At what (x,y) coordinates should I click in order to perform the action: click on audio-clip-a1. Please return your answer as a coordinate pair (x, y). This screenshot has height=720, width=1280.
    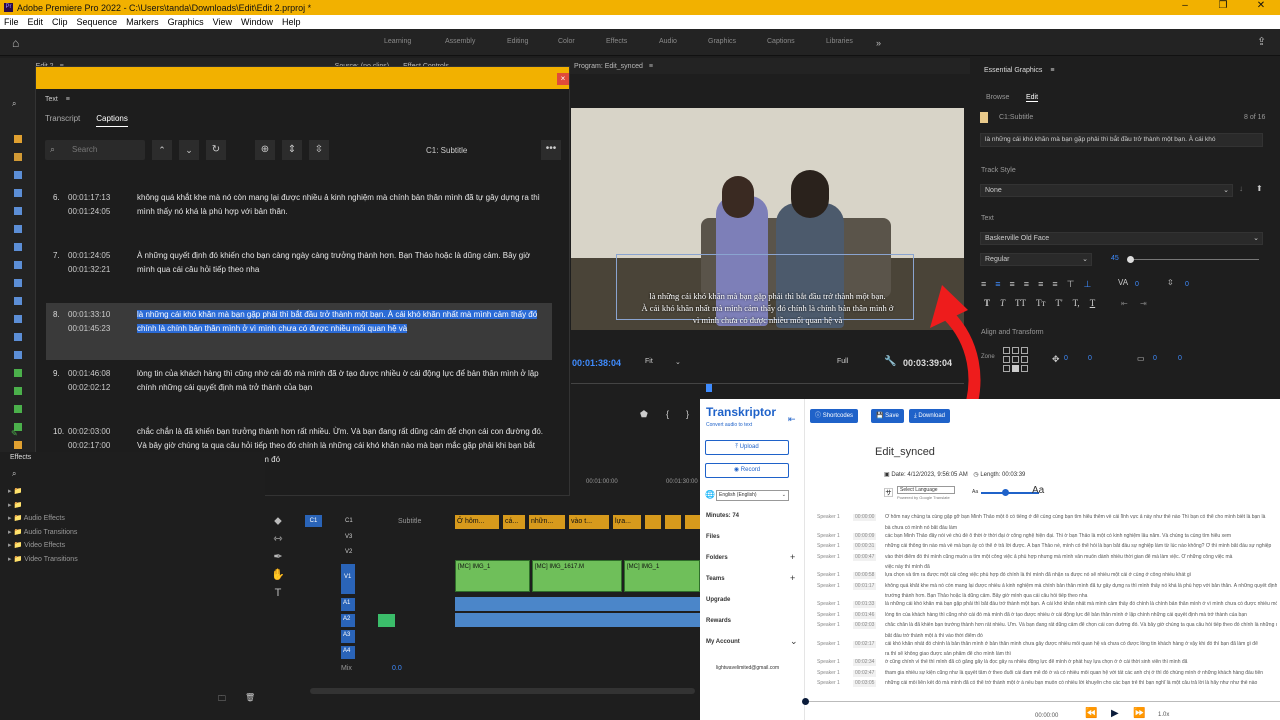
    Looking at the image, I should click on (577, 604).